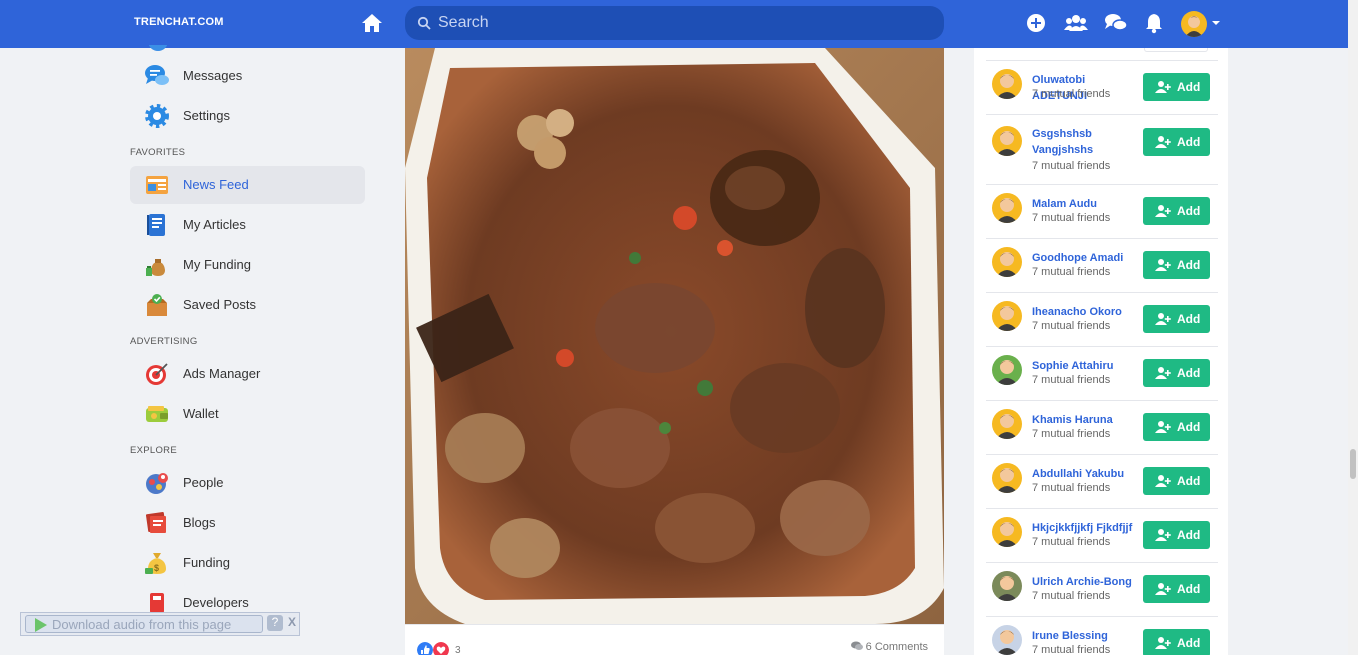 This screenshot has width=1358, height=655. I want to click on suggestion-name: Goodhope Amadi, so click(1086, 258).